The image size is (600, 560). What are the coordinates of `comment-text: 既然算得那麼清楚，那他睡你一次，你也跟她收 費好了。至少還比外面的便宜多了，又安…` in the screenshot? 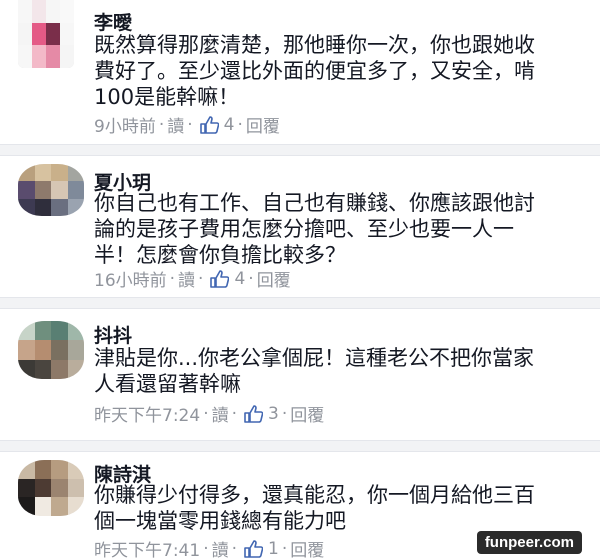 It's located at (344, 71).